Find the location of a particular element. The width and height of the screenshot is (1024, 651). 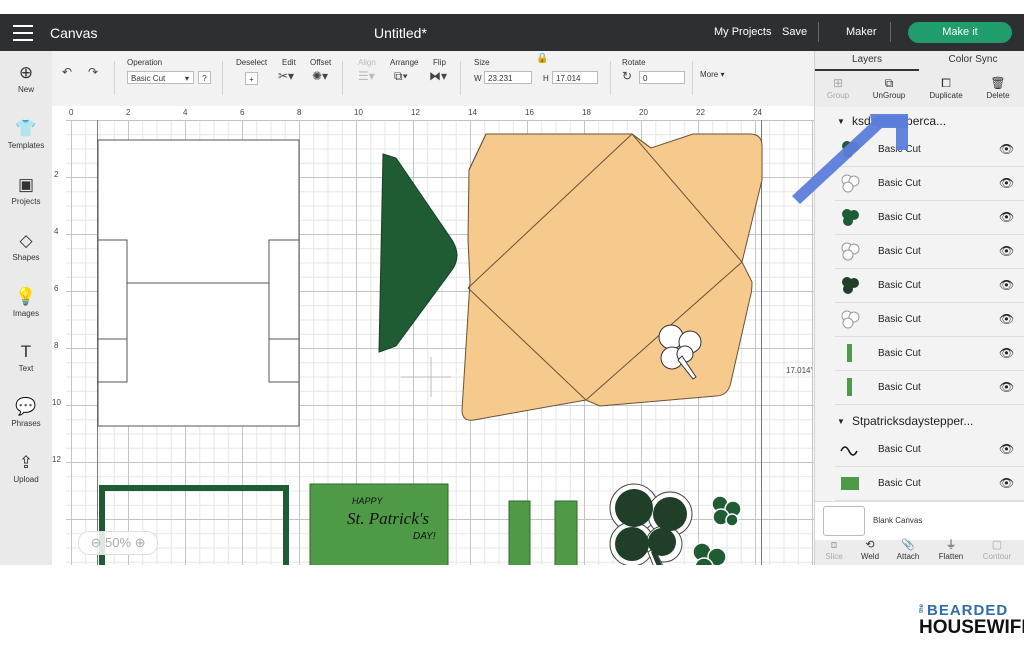

ruler-tick-label: 10 is located at coordinates (56, 402).